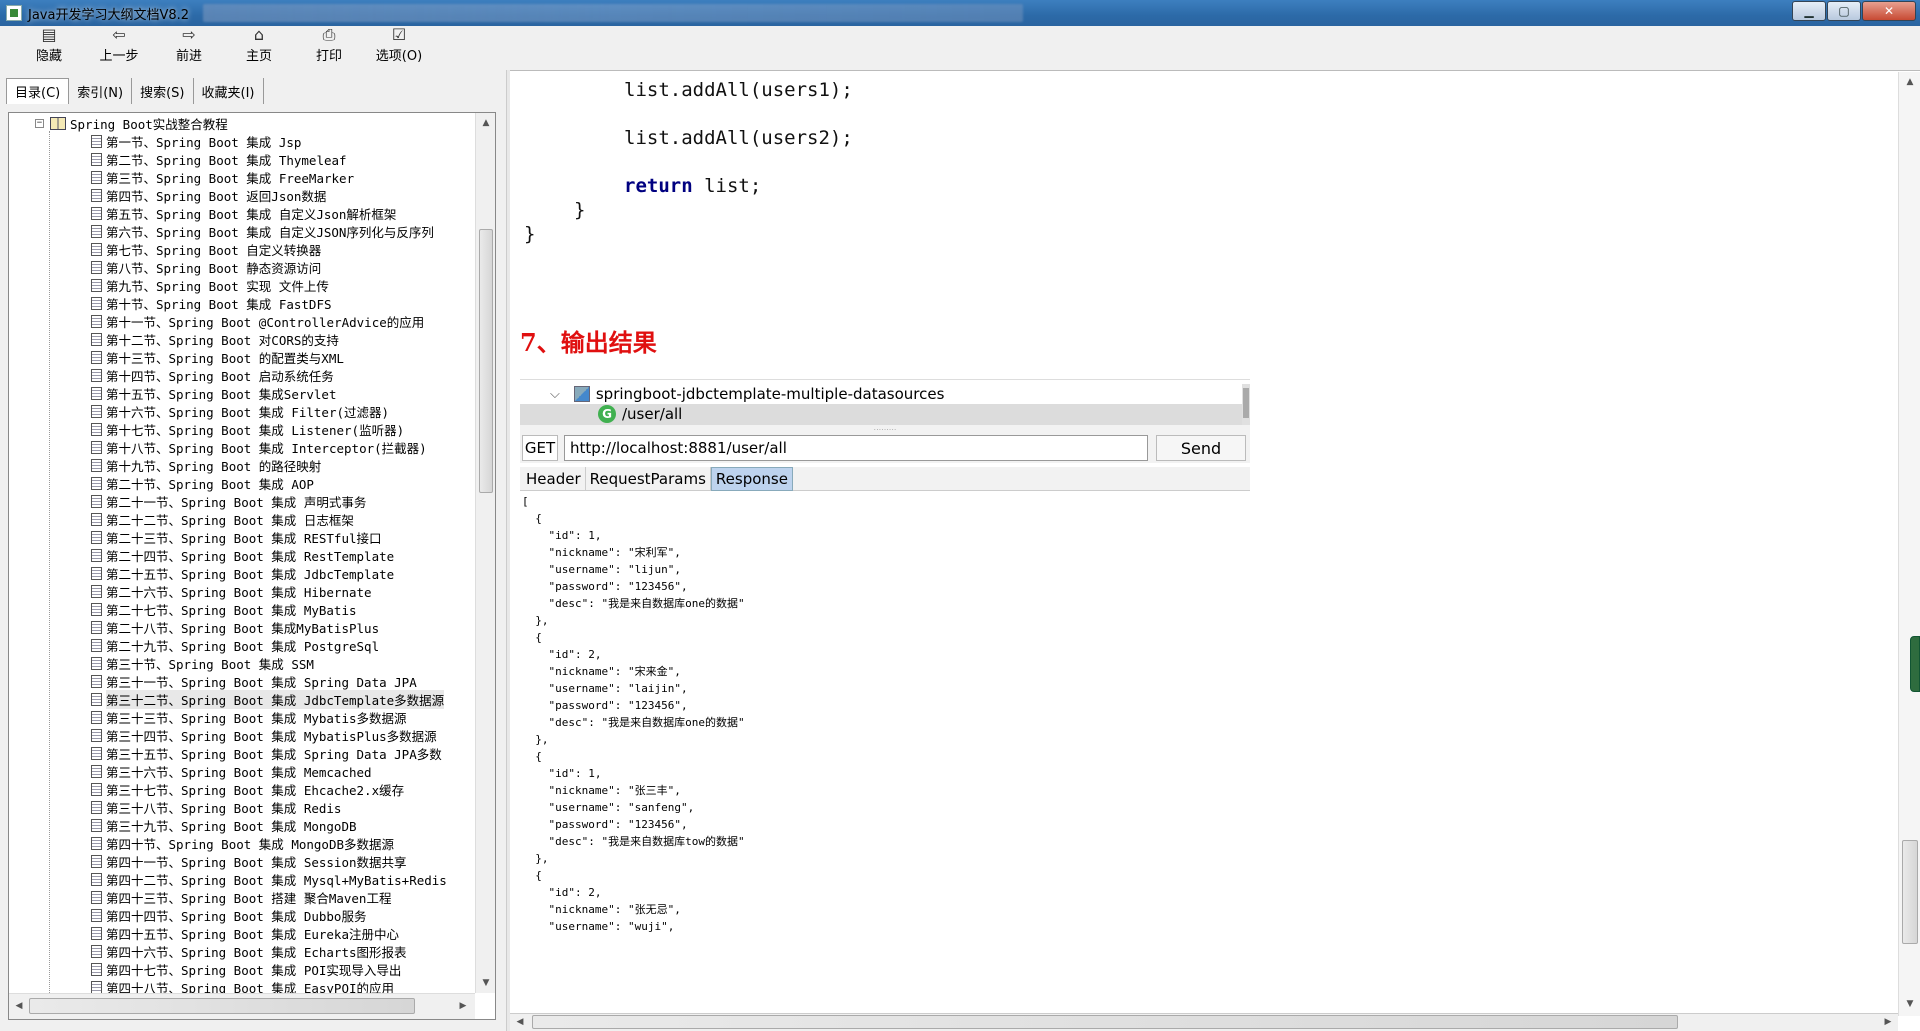 This screenshot has width=1920, height=1031. What do you see at coordinates (269, 681) in the screenshot?
I see `tree-item: 第三十一节、Spring Boot 集成 Spring Data JPA` at bounding box center [269, 681].